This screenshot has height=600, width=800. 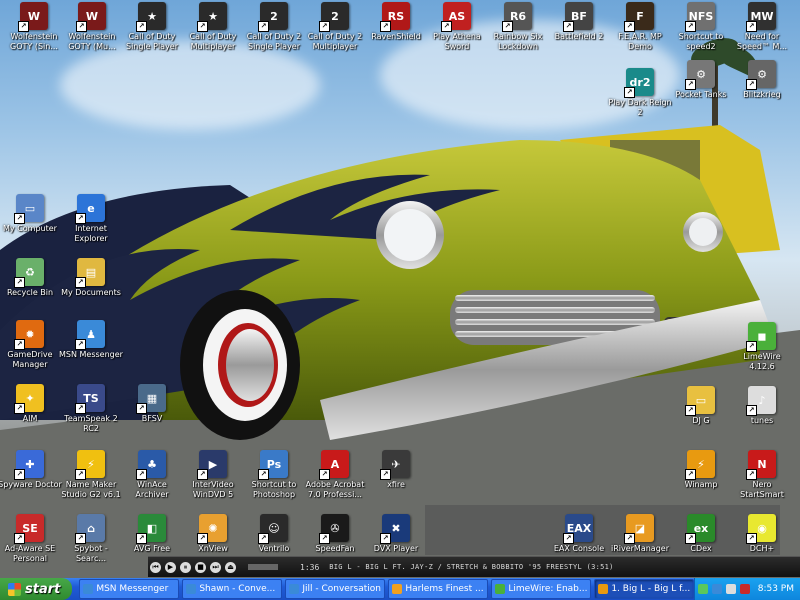 I want to click on winamp-prev-button: ⏮, so click(x=155, y=567).